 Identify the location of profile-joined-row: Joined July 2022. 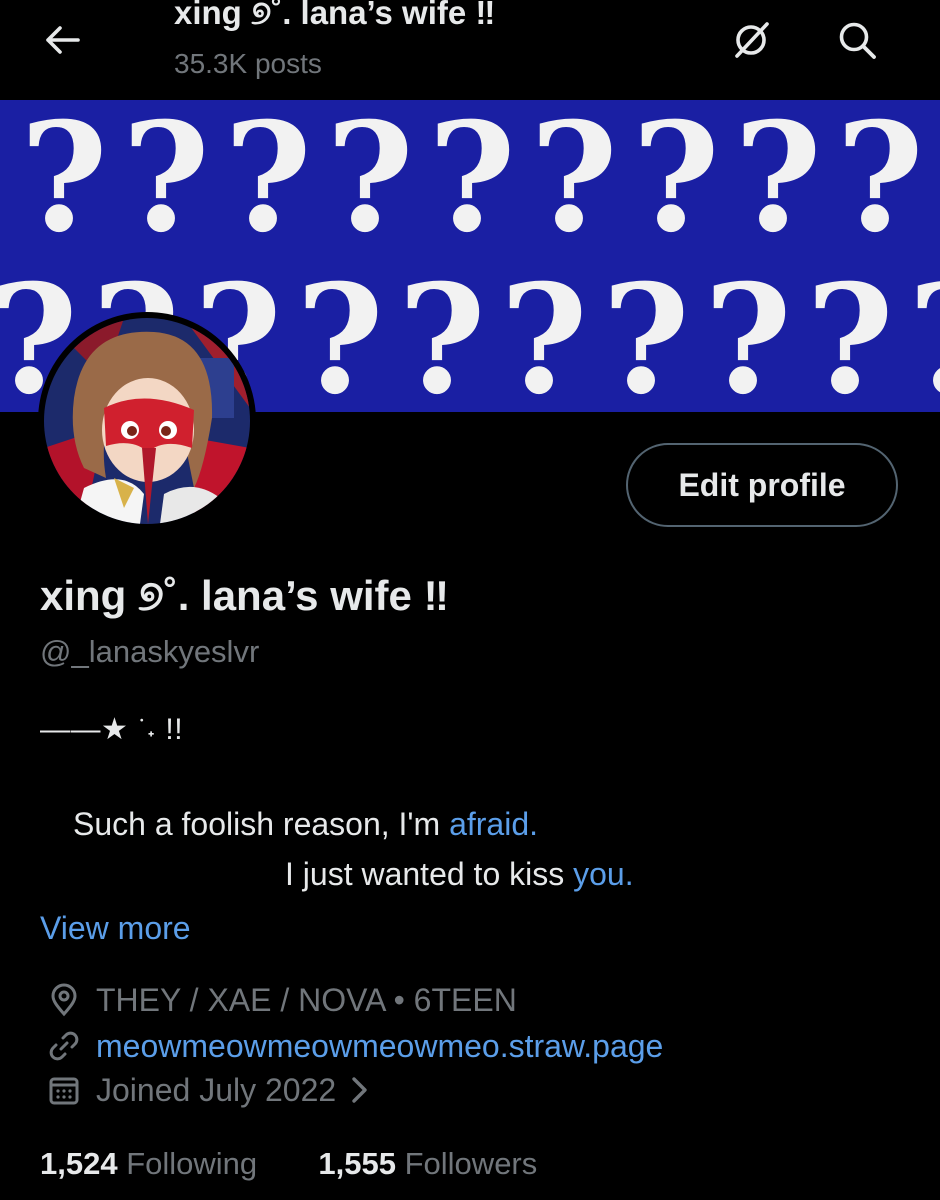
(208, 1090).